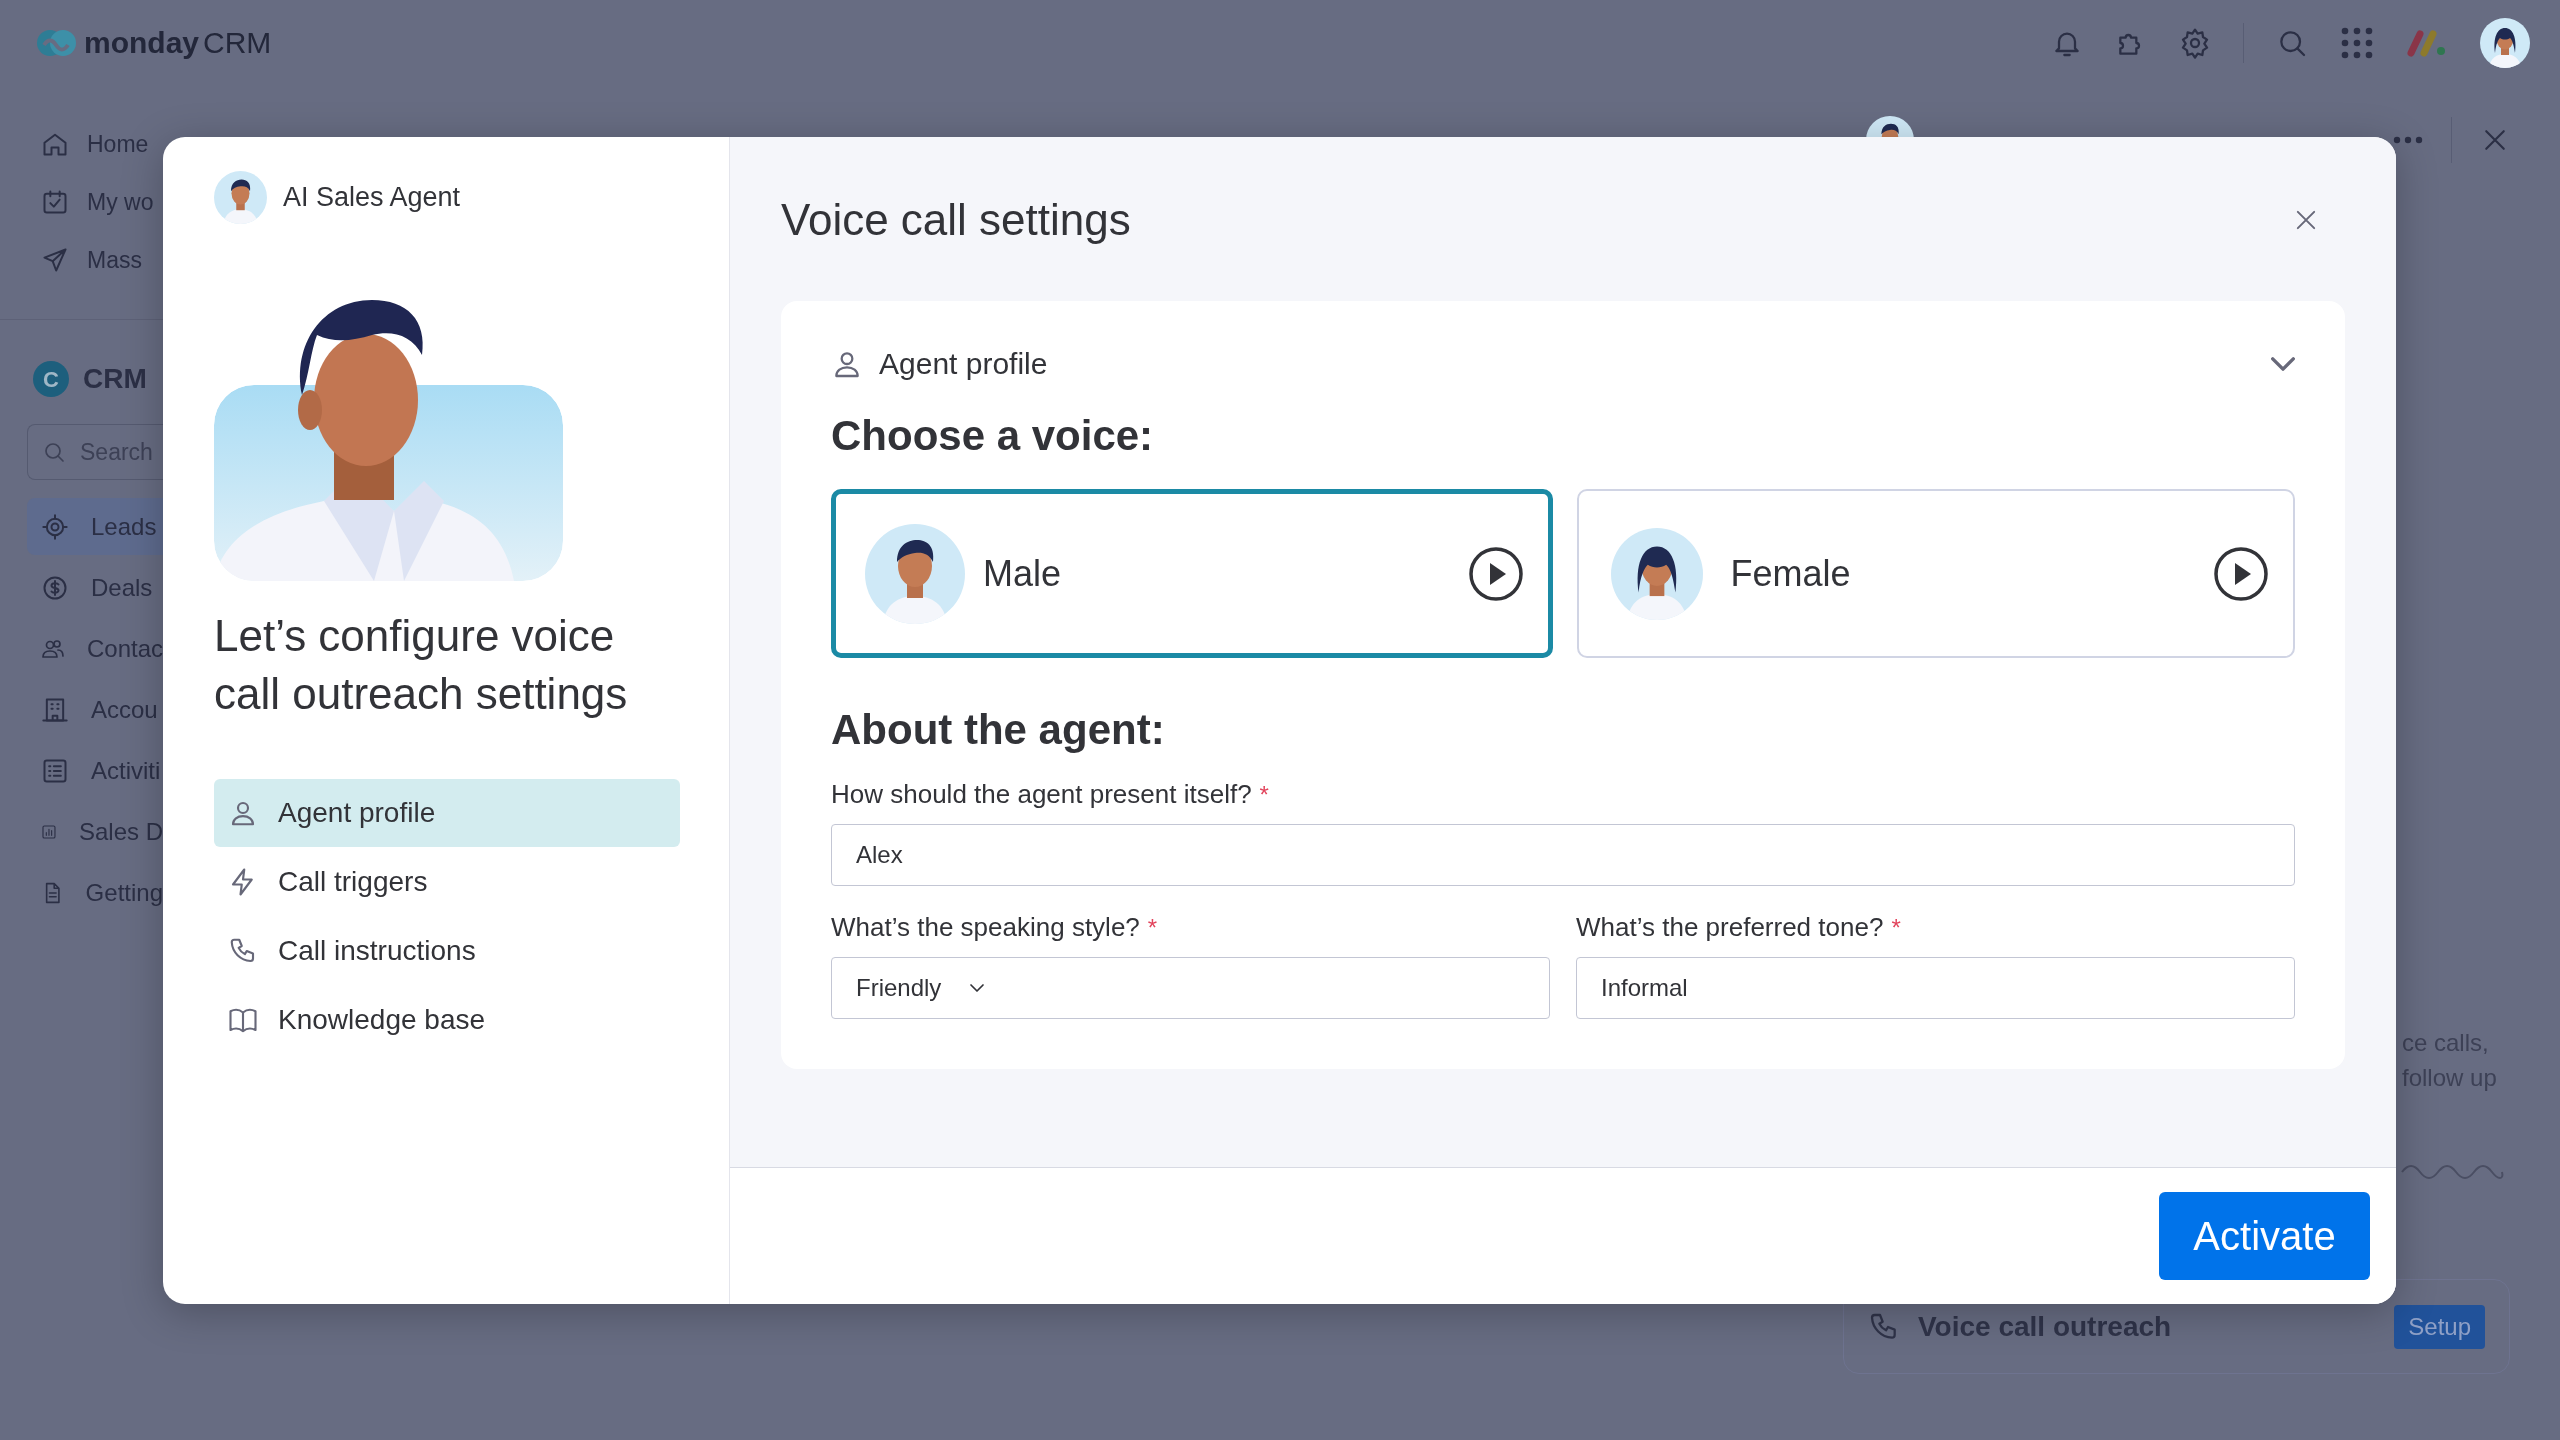 This screenshot has height=1440, width=2560. Describe the element at coordinates (447, 882) in the screenshot. I see `step-tab: Call triggers` at that location.